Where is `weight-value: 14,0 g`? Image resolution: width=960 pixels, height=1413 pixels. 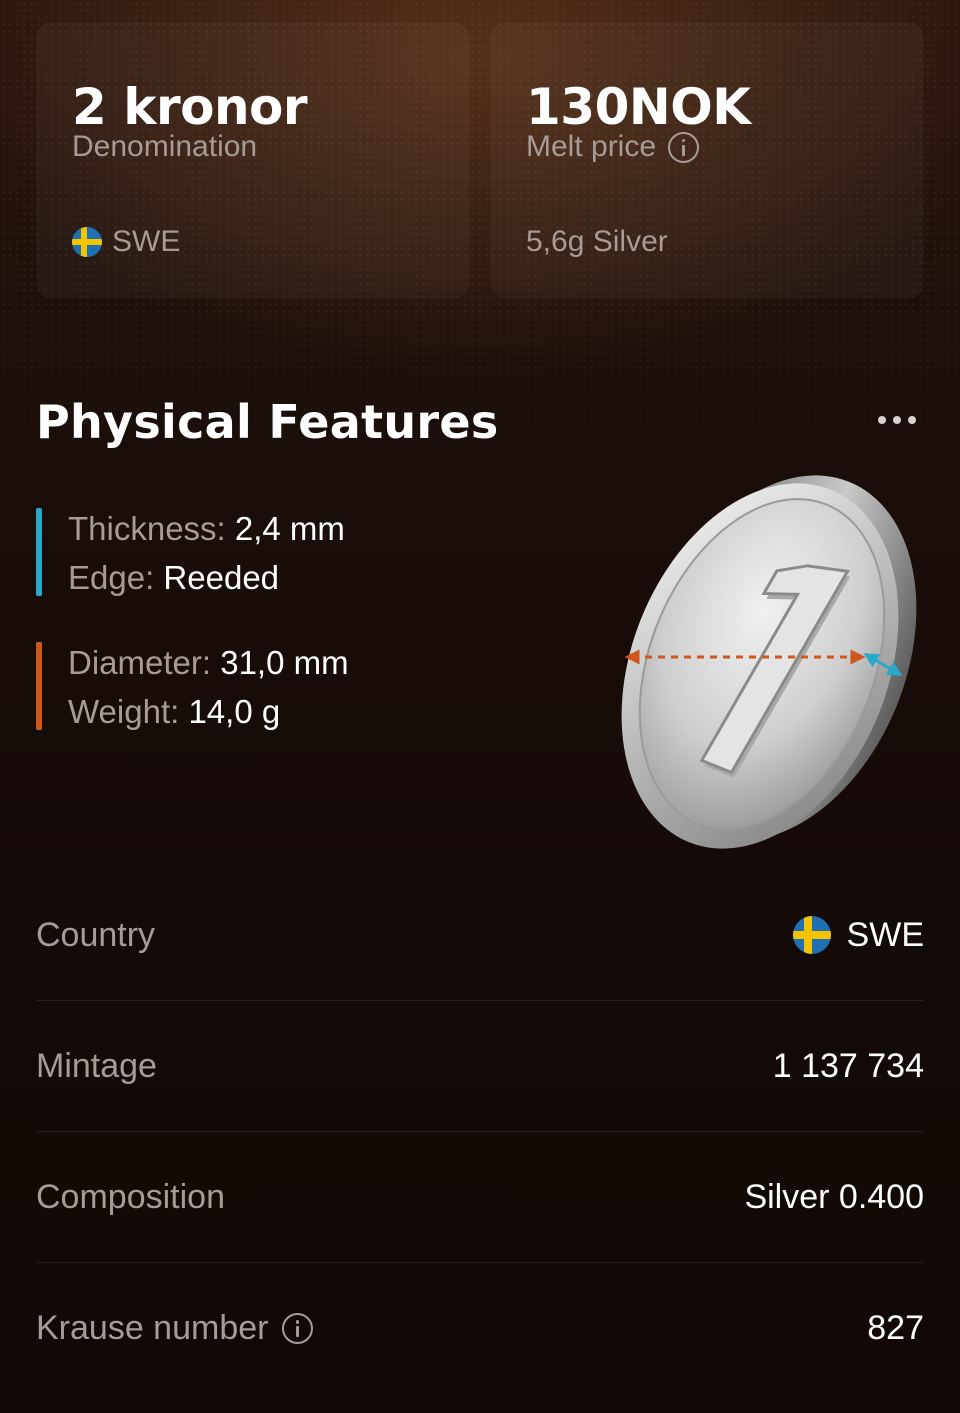
weight-value: 14,0 g is located at coordinates (234, 711).